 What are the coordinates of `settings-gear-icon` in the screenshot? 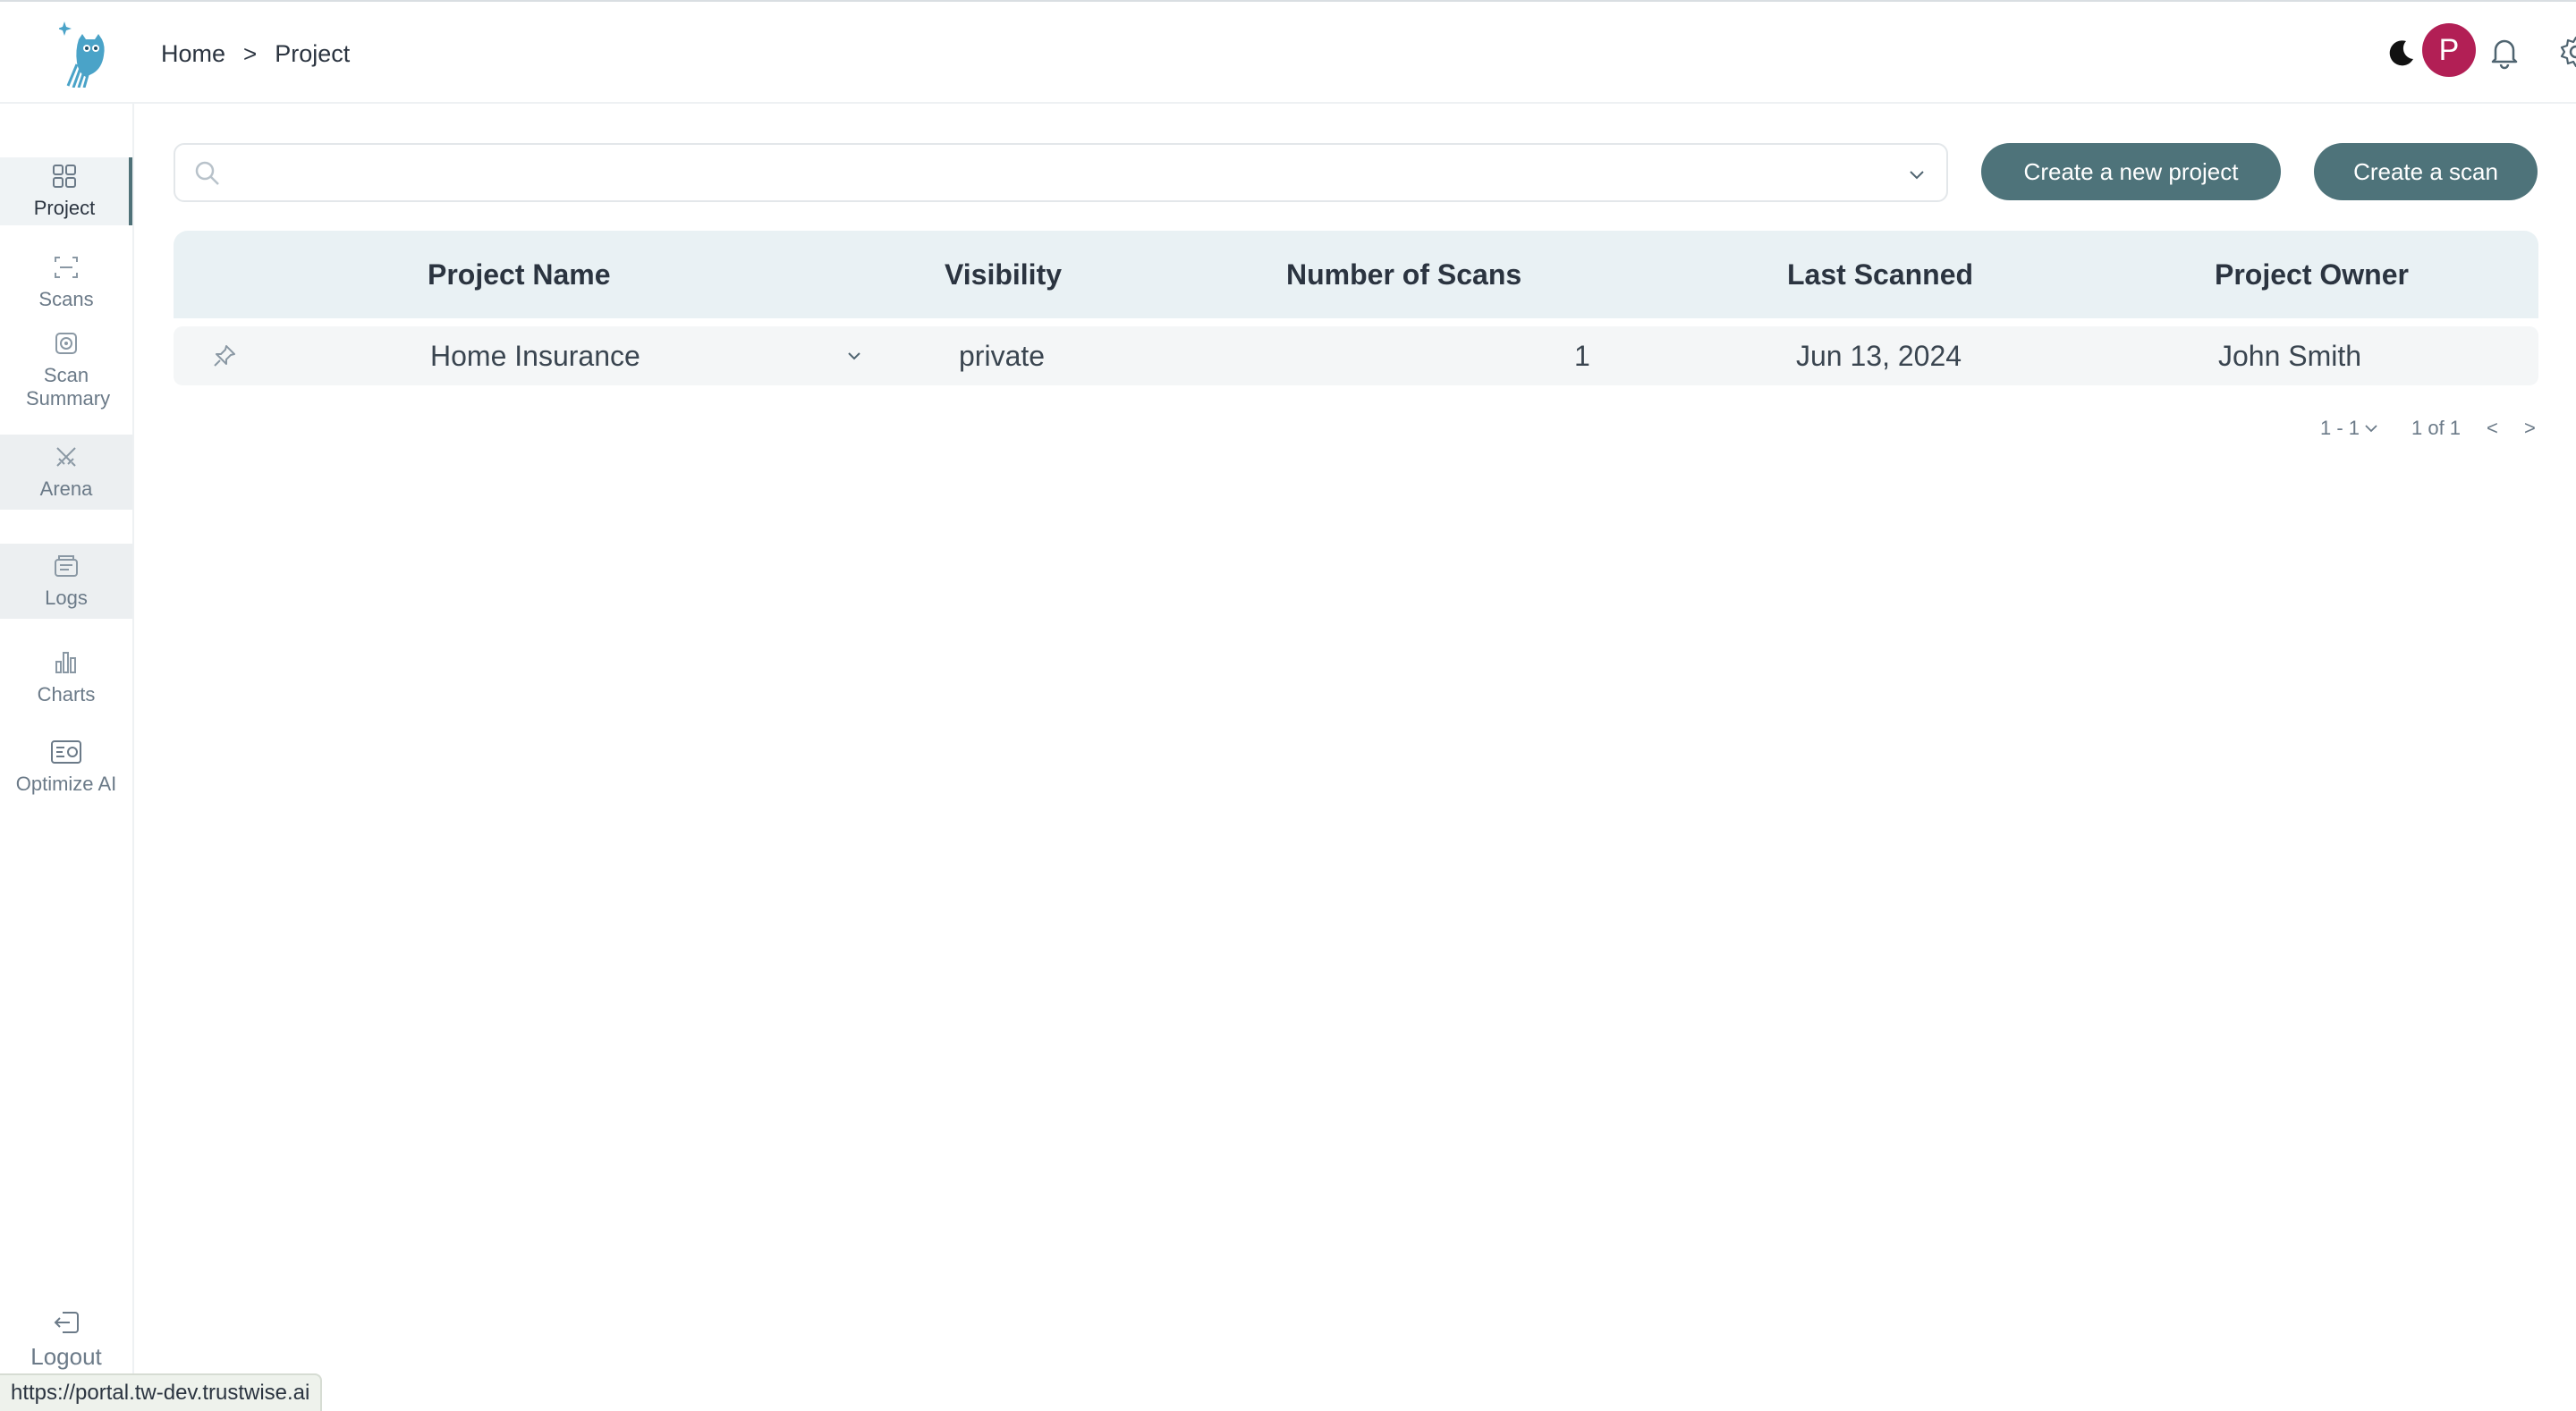 It's located at (2566, 52).